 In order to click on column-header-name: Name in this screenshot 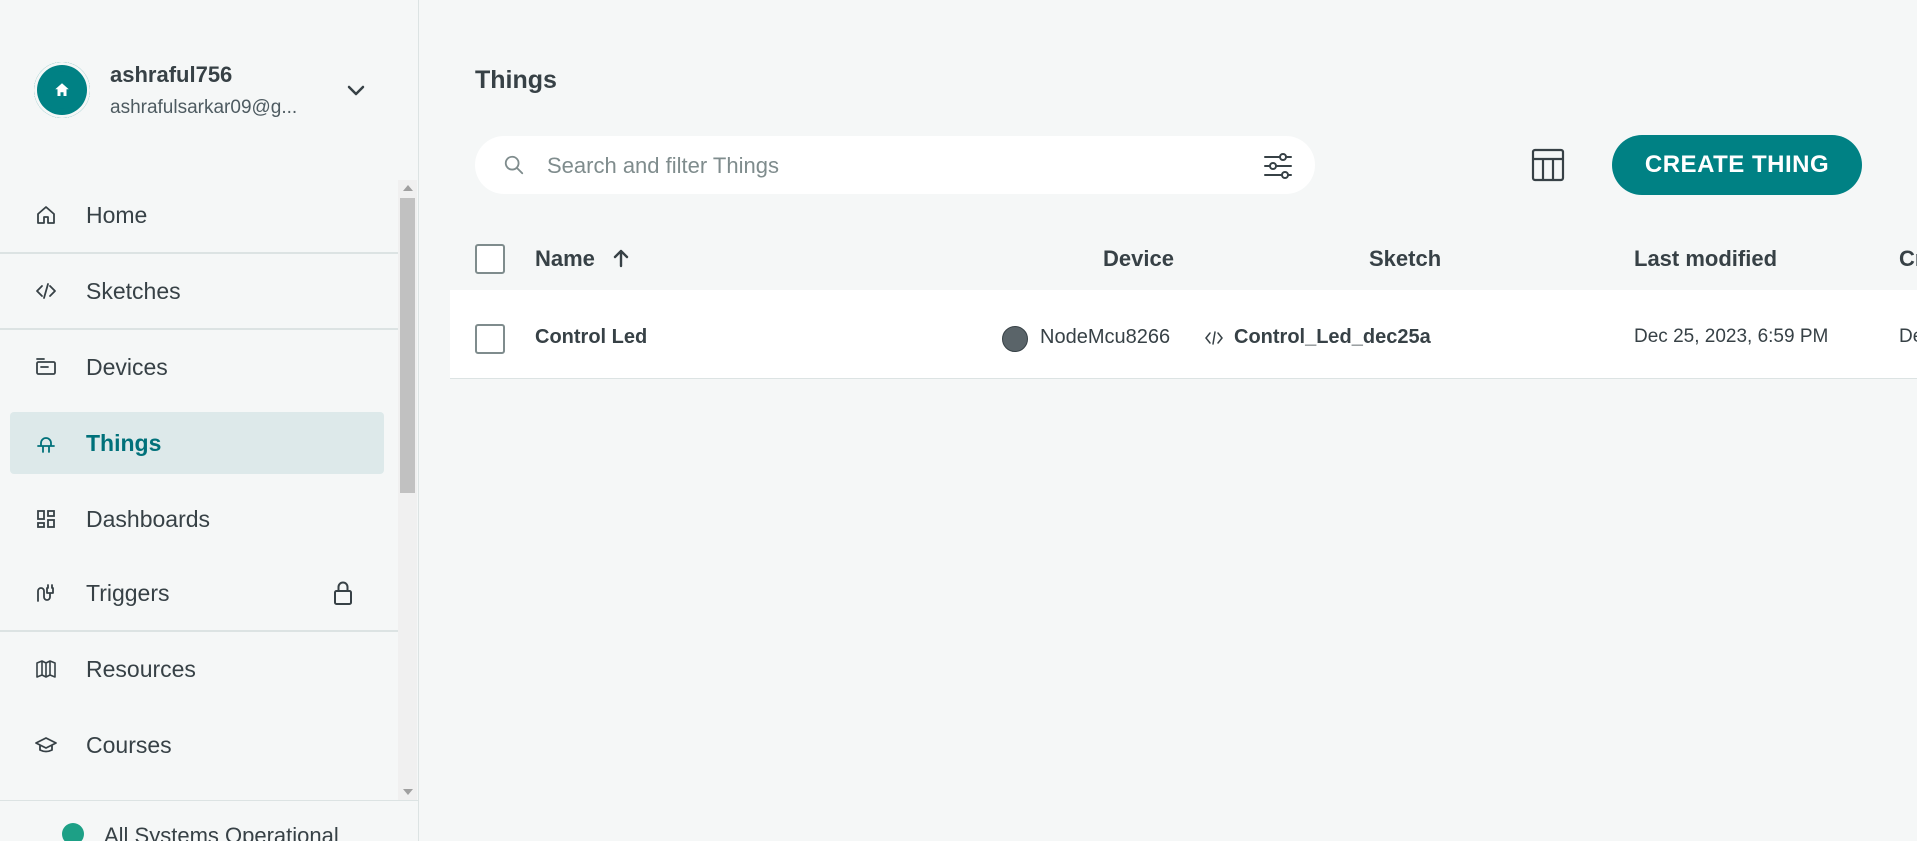, I will do `click(583, 259)`.